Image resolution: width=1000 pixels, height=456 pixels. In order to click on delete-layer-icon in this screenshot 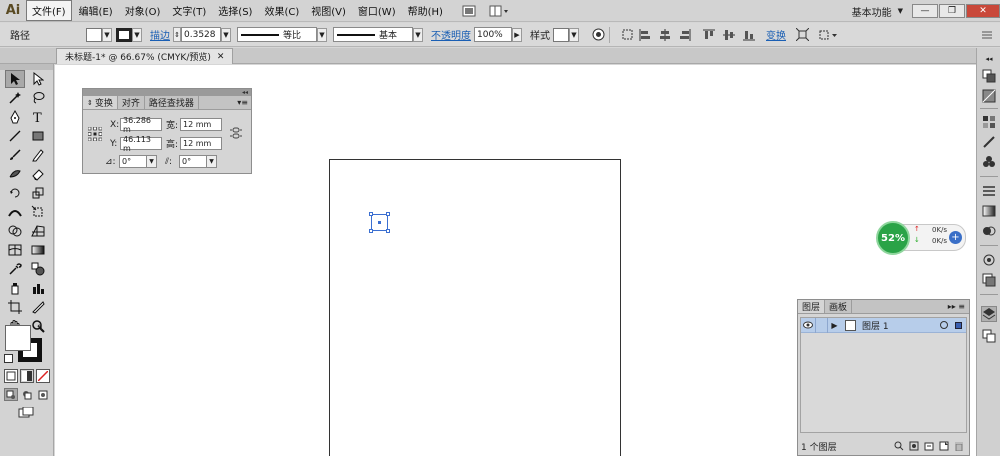, I will do `click(958, 446)`.